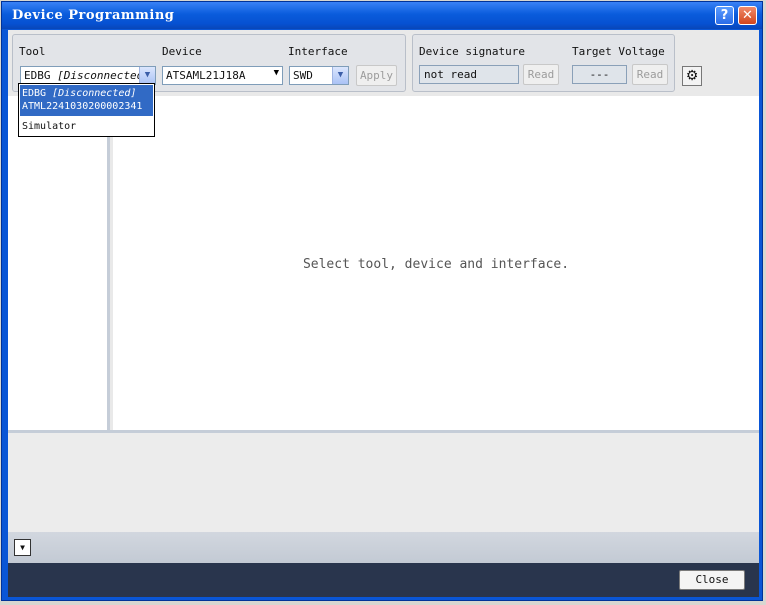  I want to click on device-signature-label: Device signature, so click(472, 51).